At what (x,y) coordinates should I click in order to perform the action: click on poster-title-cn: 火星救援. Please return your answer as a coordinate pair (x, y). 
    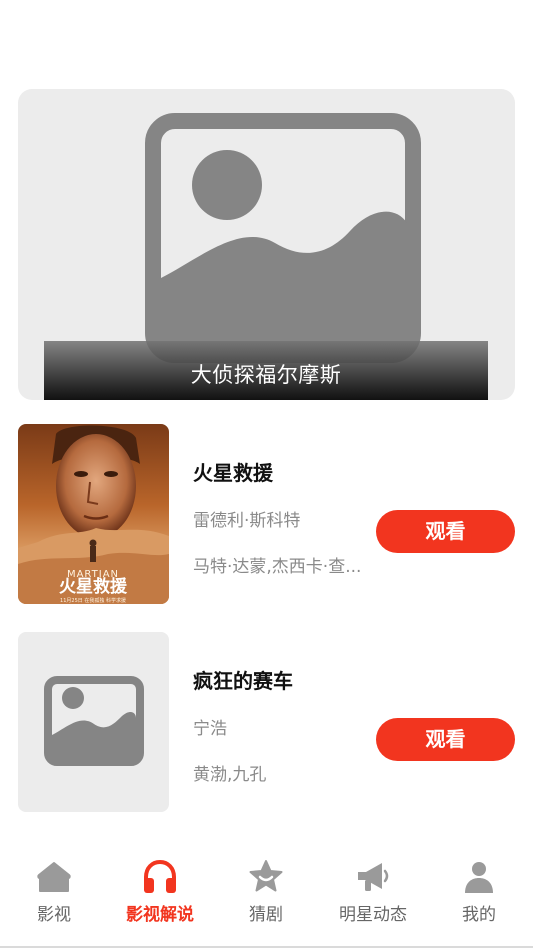
    Looking at the image, I should click on (93, 586).